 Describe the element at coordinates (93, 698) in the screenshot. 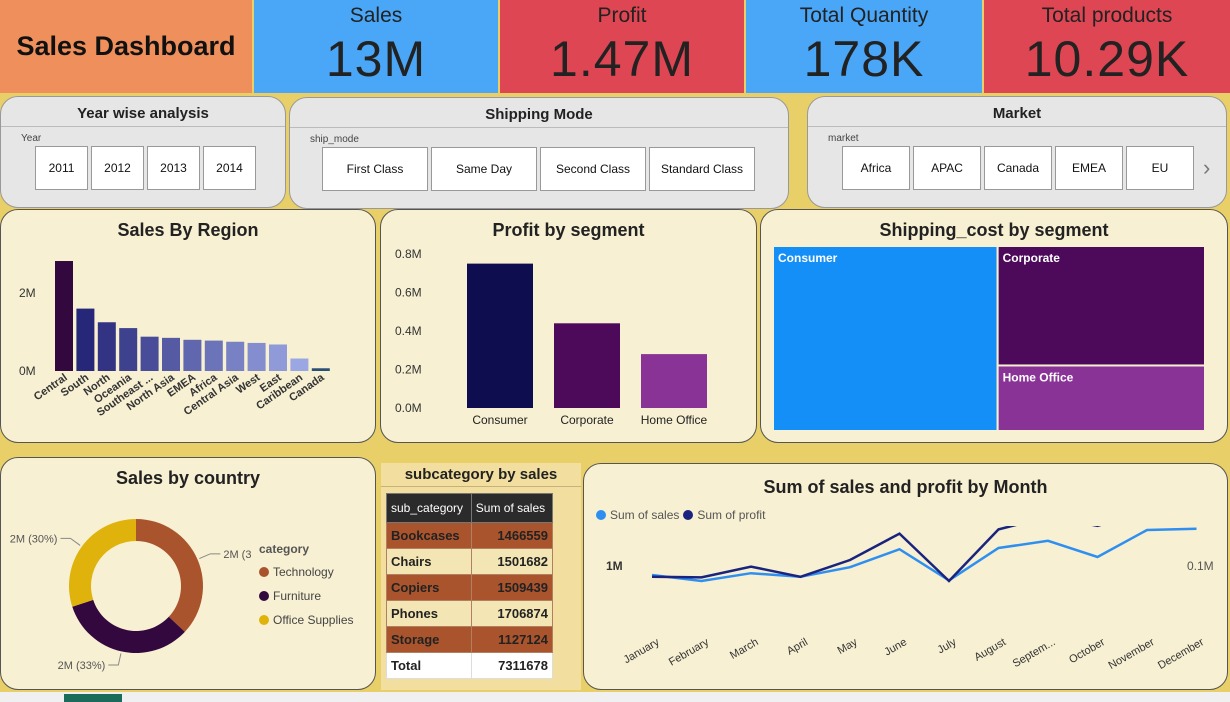

I see `active-page-tab` at that location.